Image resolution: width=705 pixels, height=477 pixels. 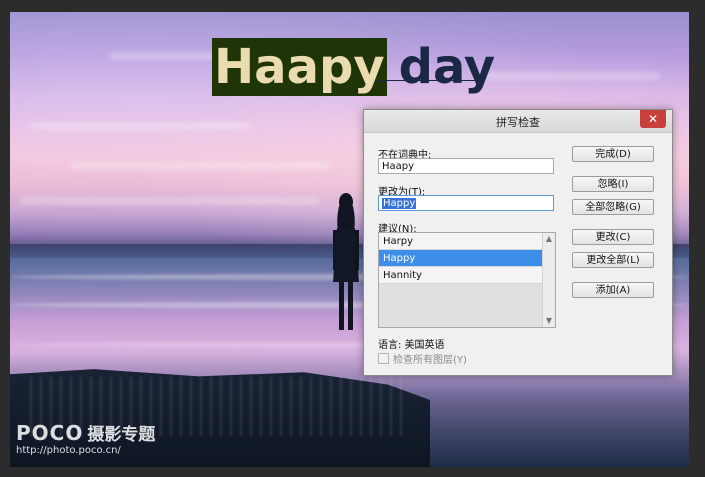 I want to click on change-to-value: Happy, so click(x=399, y=203).